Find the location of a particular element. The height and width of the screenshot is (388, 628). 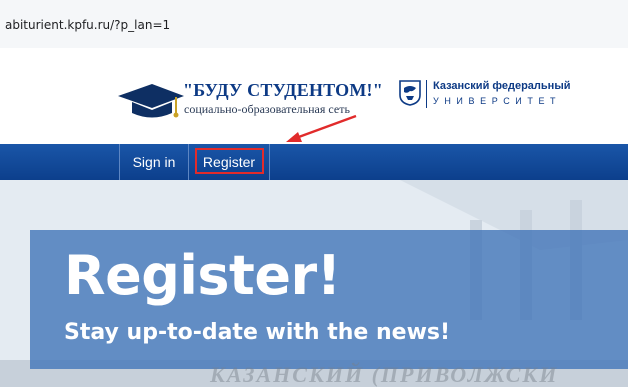

university-name: Казанский федеральный is located at coordinates (502, 86).